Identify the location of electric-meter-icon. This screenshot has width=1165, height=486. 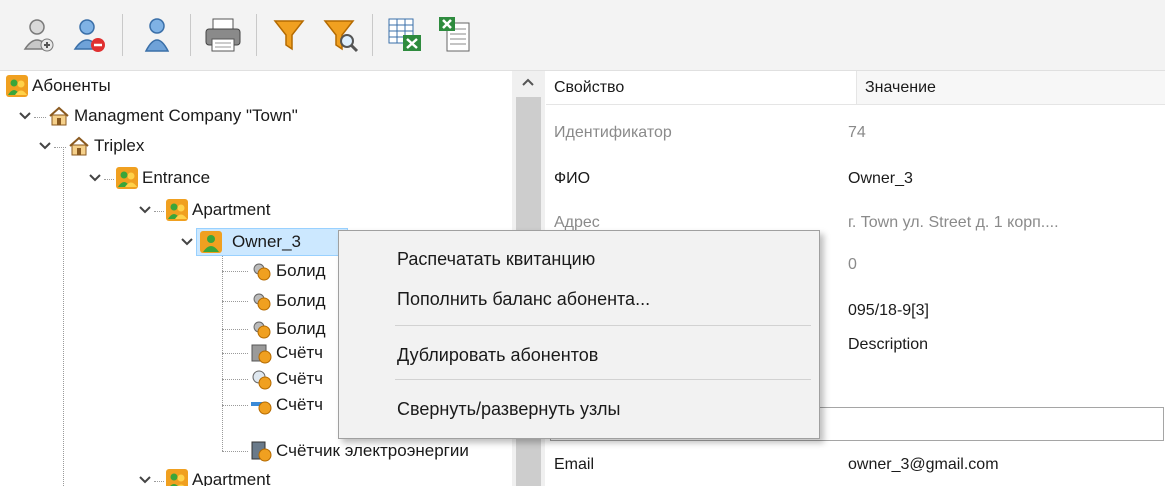
(261, 451).